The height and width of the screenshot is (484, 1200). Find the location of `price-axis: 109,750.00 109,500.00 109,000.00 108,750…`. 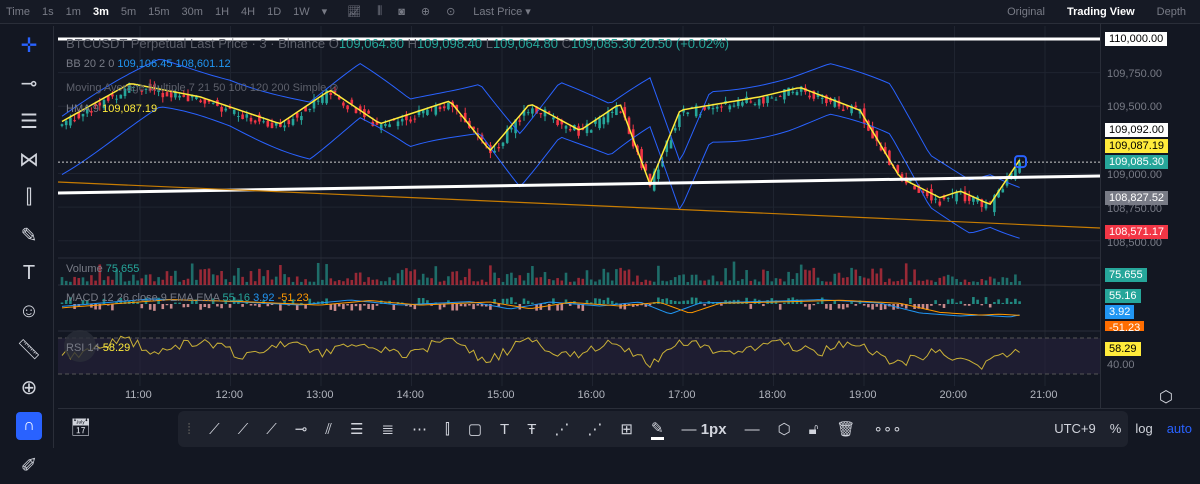

price-axis: 109,750.00 109,500.00 109,000.00 108,750… is located at coordinates (1150, 216).